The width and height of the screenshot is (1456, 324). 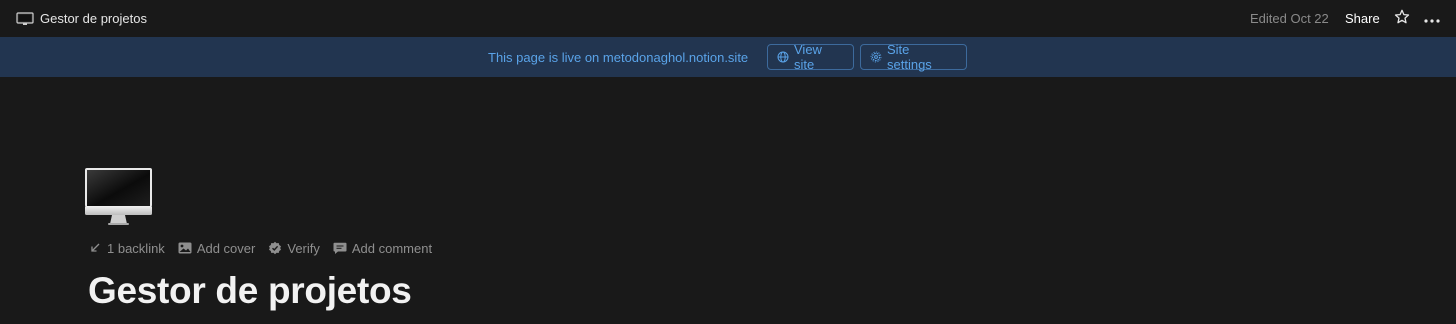 I want to click on breadcrumb: Gestor de projetos, so click(x=81, y=18).